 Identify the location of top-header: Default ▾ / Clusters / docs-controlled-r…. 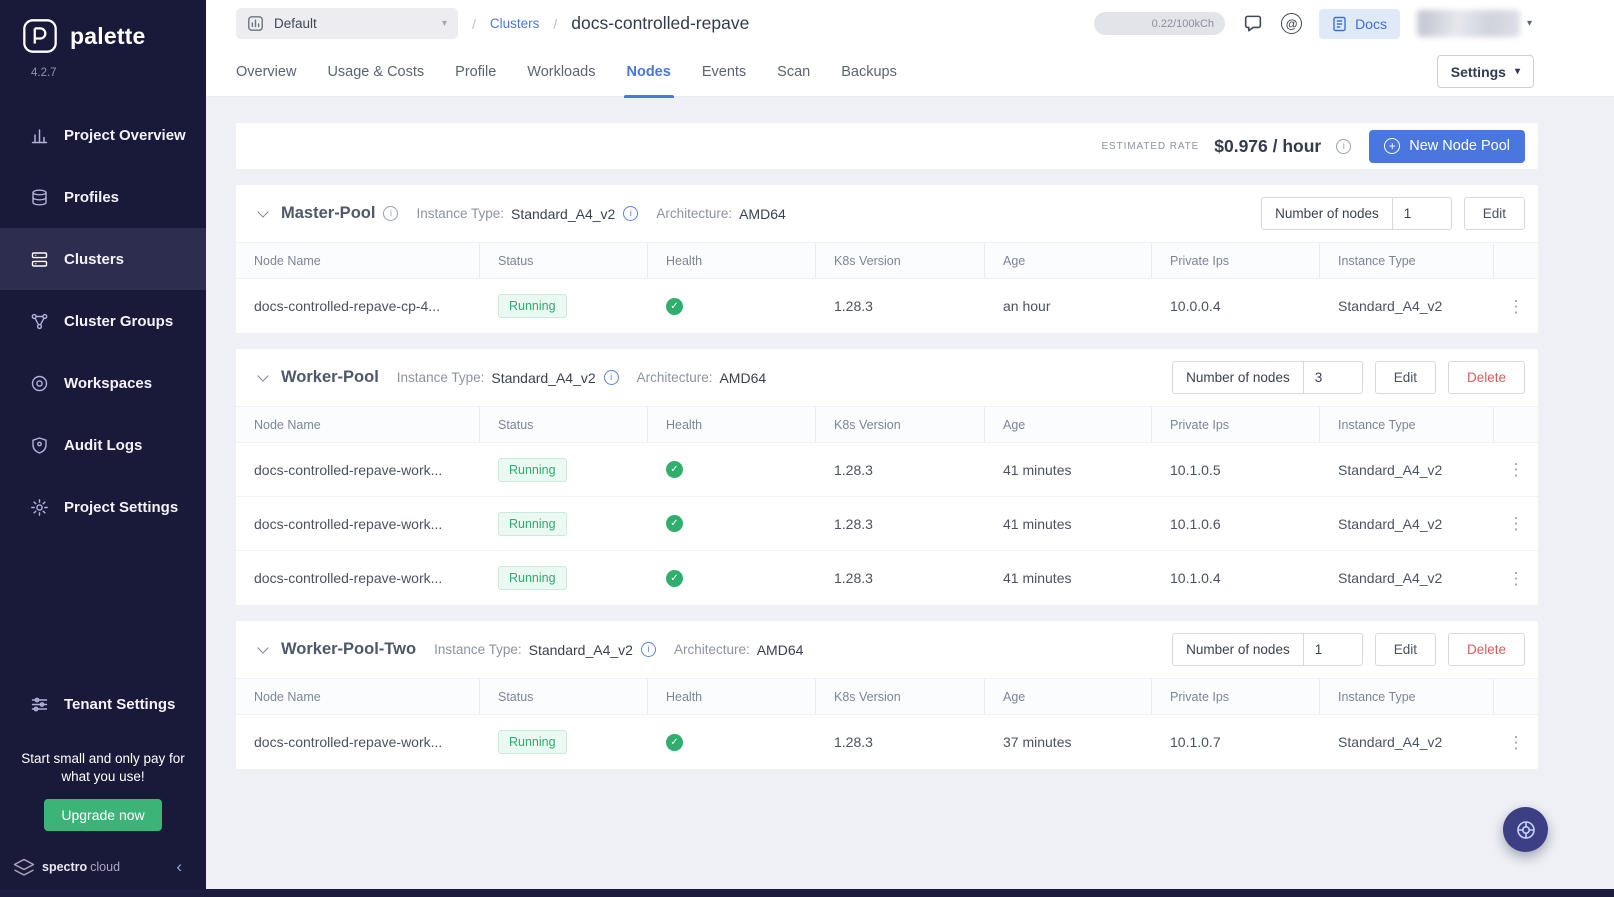
(910, 23).